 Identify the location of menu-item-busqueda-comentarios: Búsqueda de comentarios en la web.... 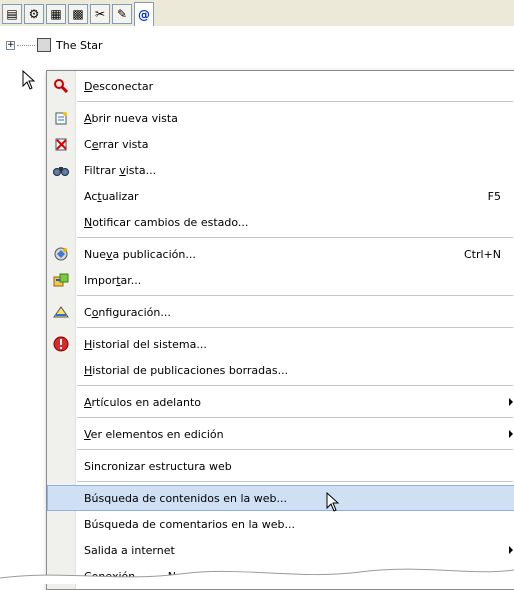
(280, 524).